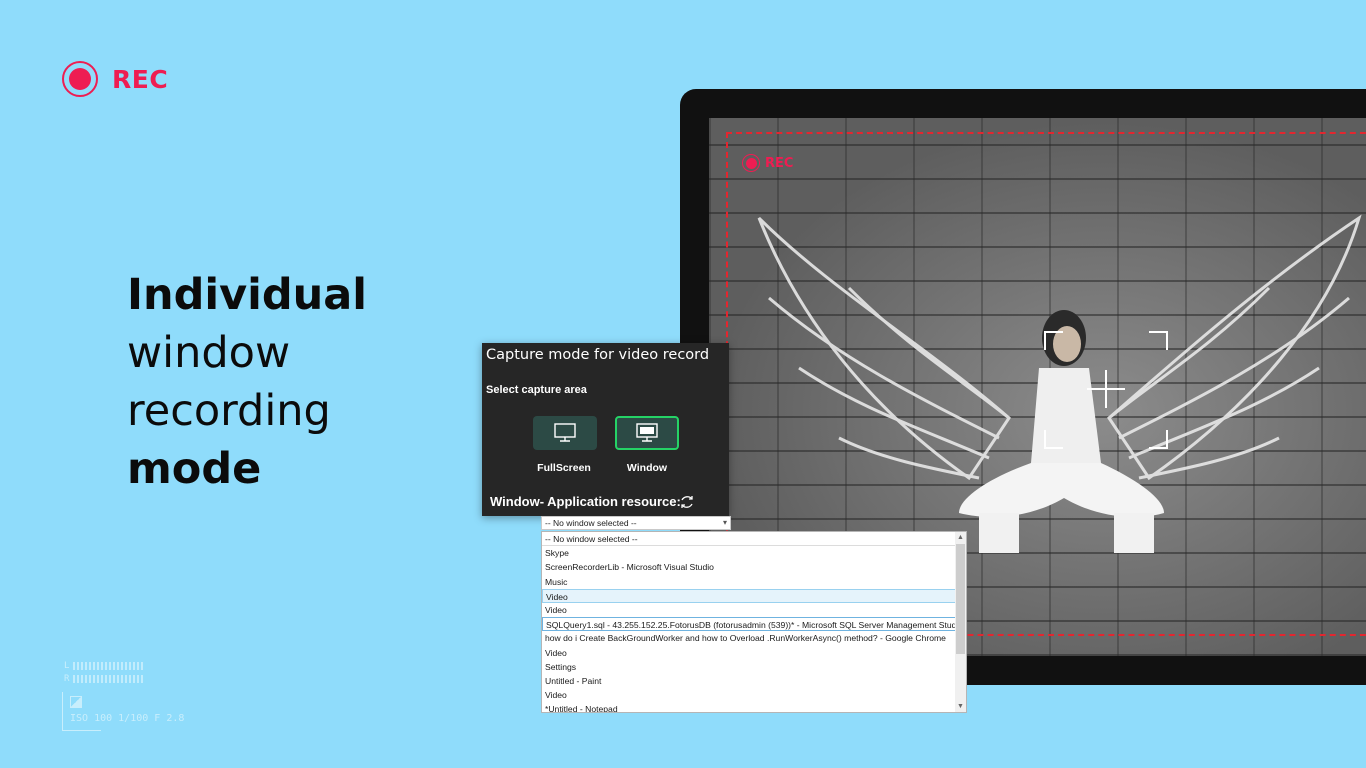  I want to click on scroll-down-icon: ▼, so click(960, 706).